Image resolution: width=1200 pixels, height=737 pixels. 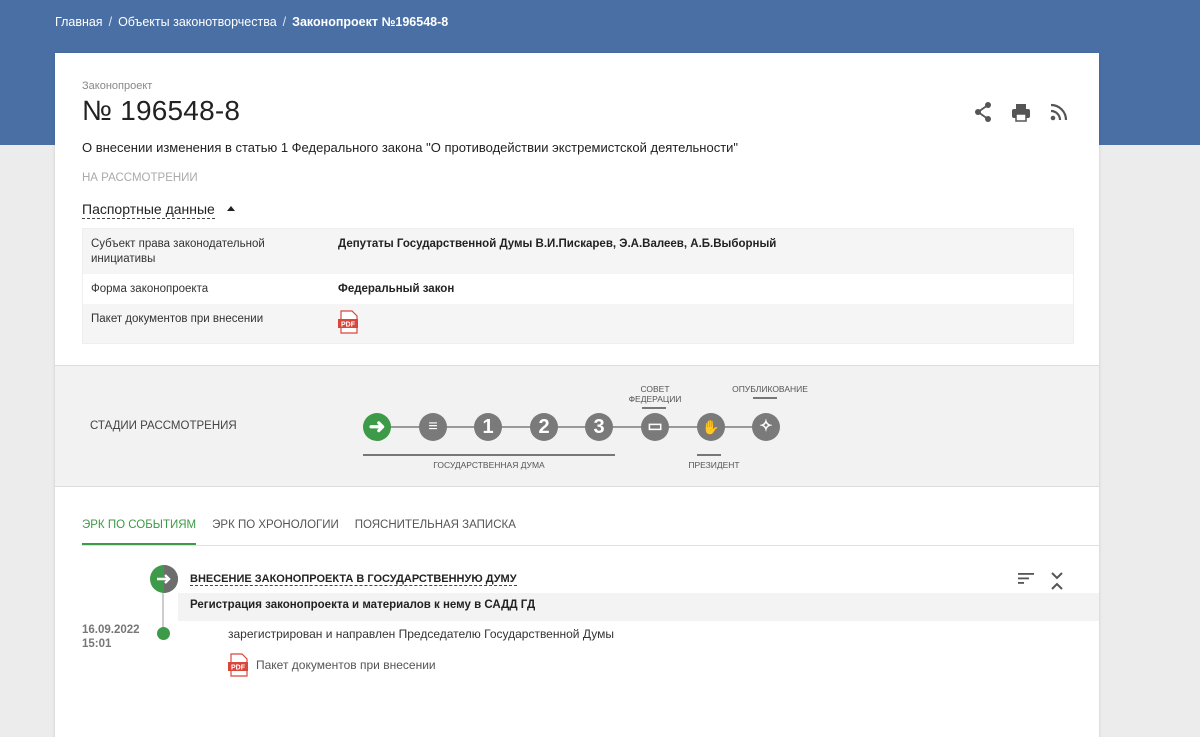 What do you see at coordinates (654, 408) in the screenshot?
I see `council-bracket` at bounding box center [654, 408].